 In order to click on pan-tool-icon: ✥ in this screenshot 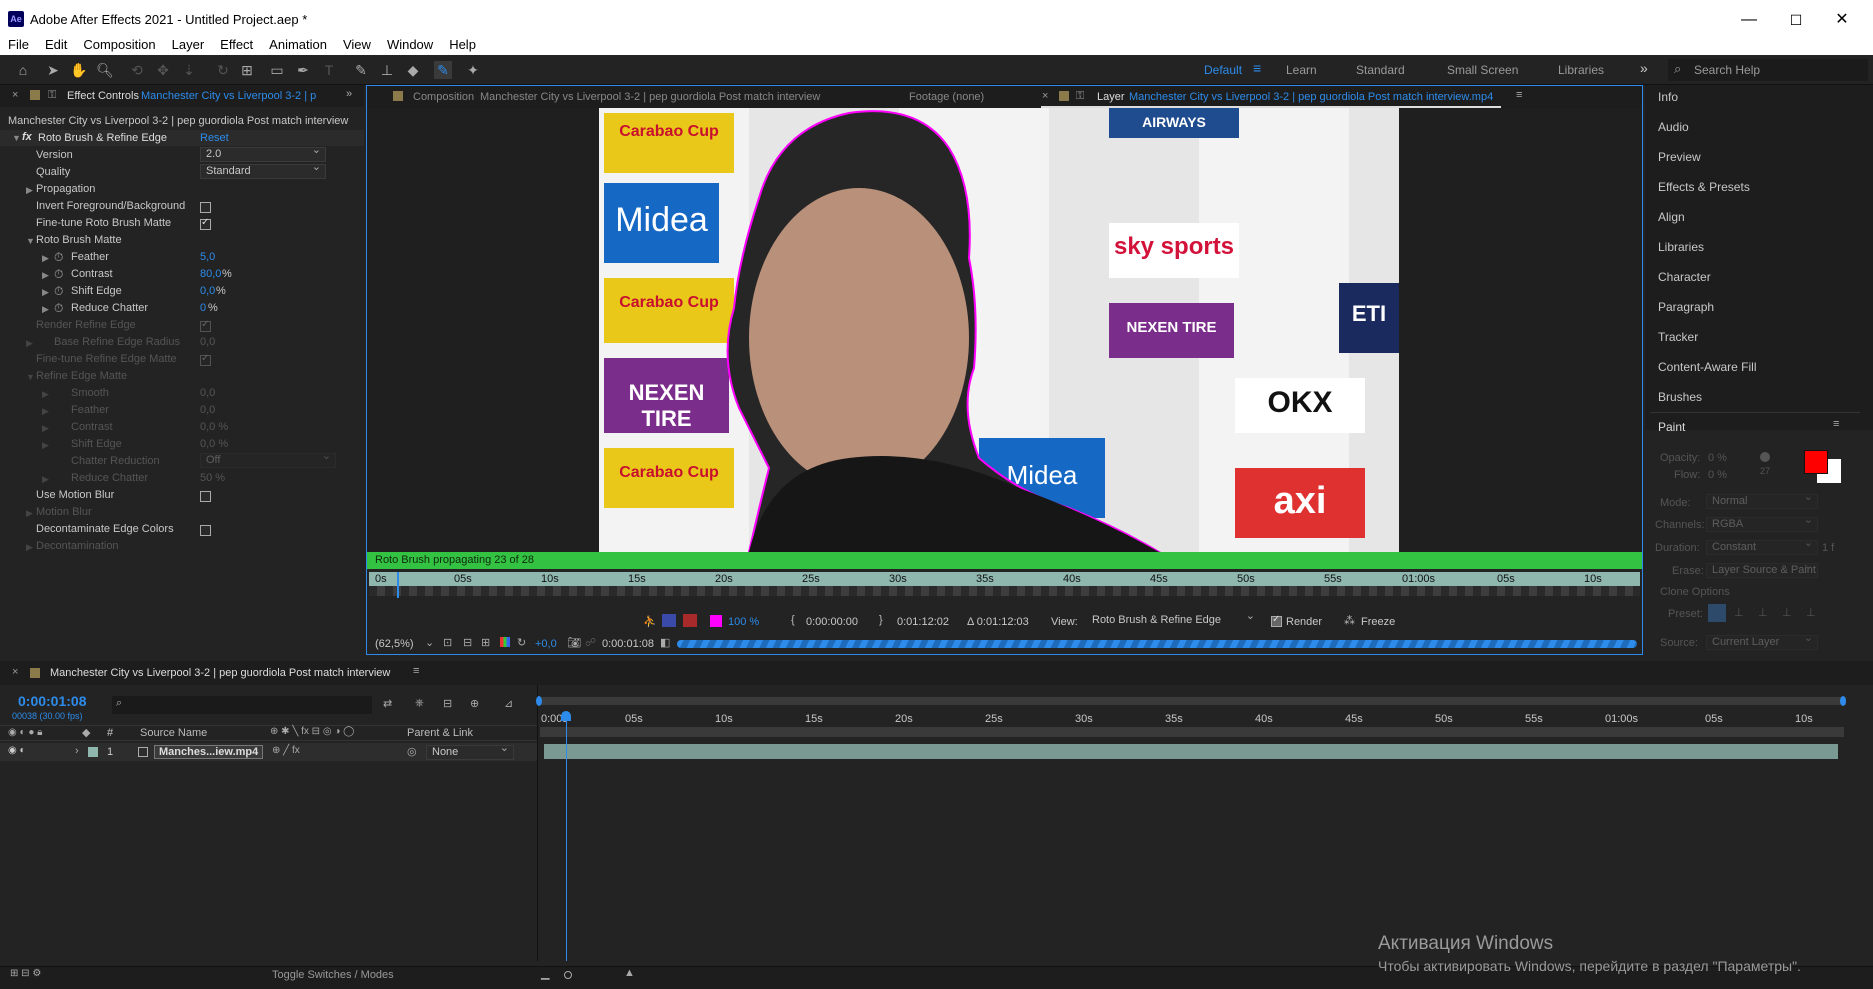, I will do `click(163, 70)`.